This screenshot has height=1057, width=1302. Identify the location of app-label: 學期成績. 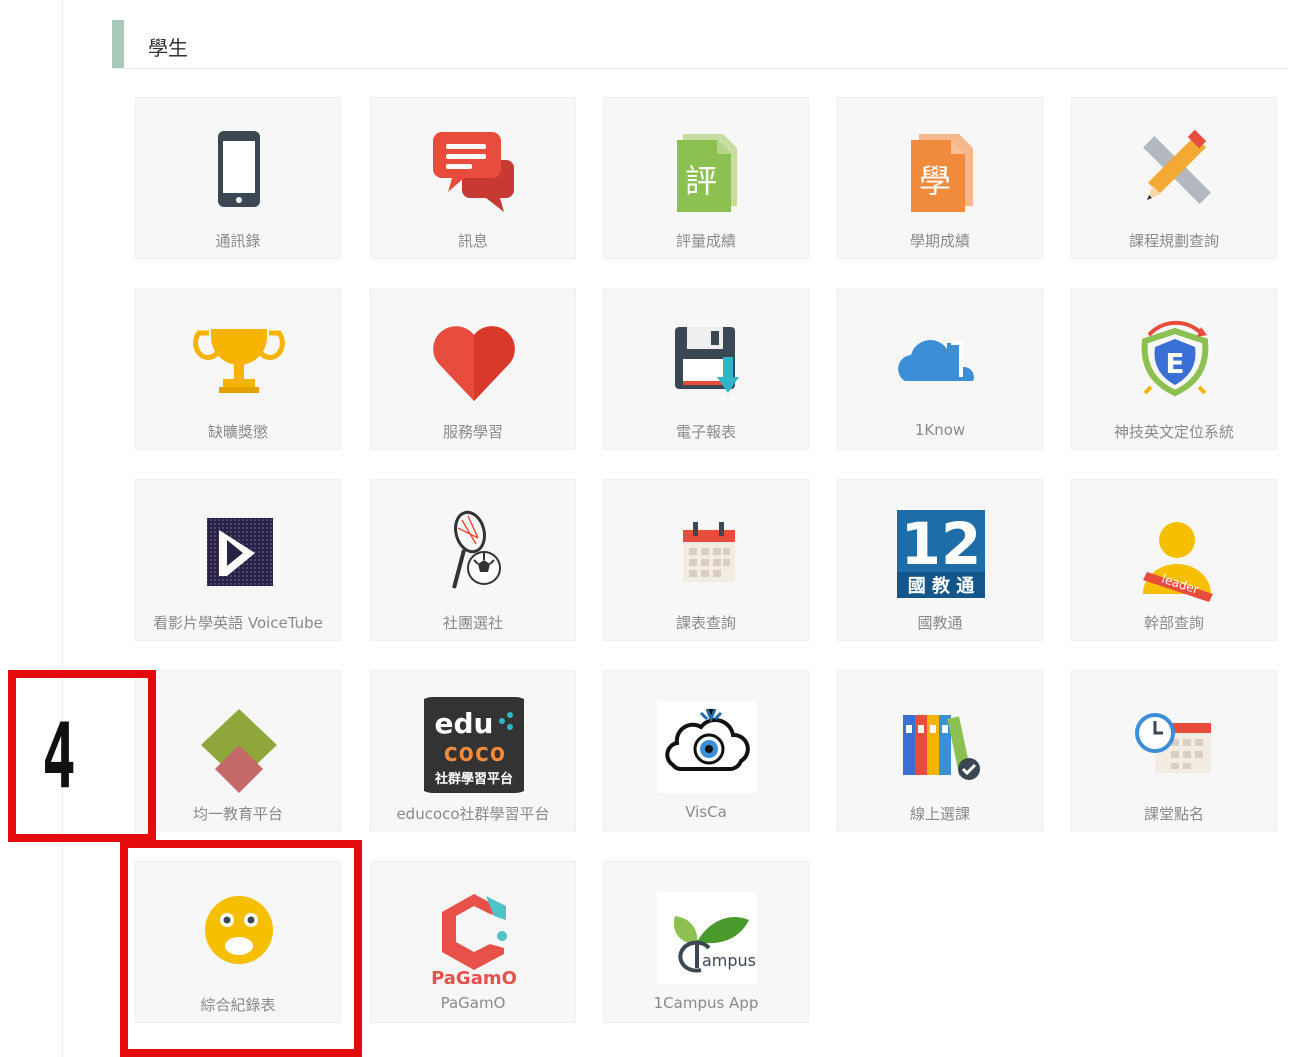
(939, 241).